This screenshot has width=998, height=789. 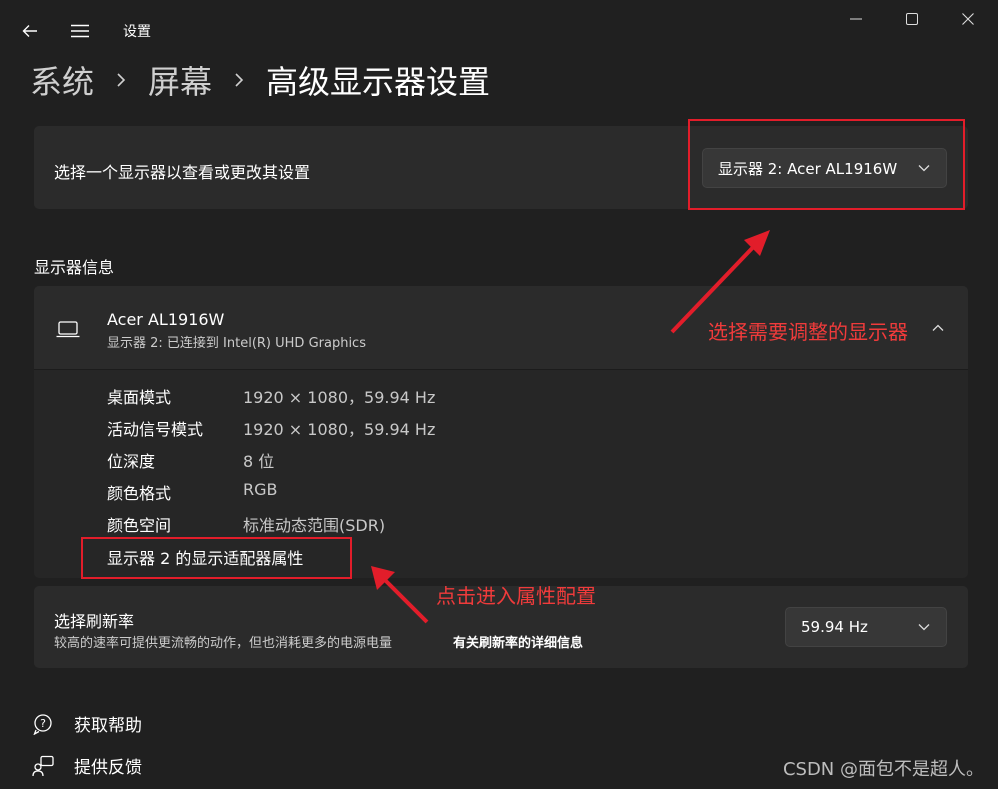 I want to click on refresh-rate-details-link: 有关刷新率的详细信息, so click(x=518, y=641).